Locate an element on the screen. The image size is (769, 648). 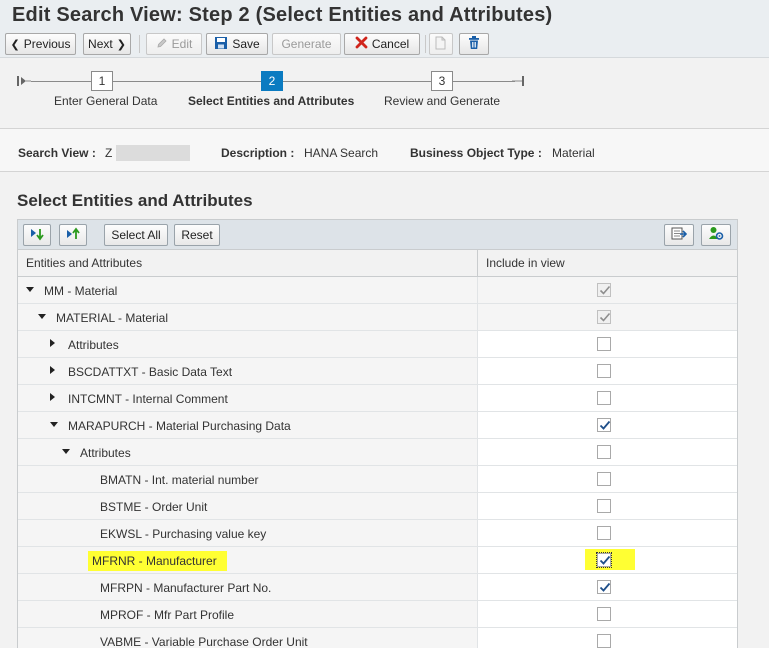
generate-button: Generate is located at coordinates (306, 44).